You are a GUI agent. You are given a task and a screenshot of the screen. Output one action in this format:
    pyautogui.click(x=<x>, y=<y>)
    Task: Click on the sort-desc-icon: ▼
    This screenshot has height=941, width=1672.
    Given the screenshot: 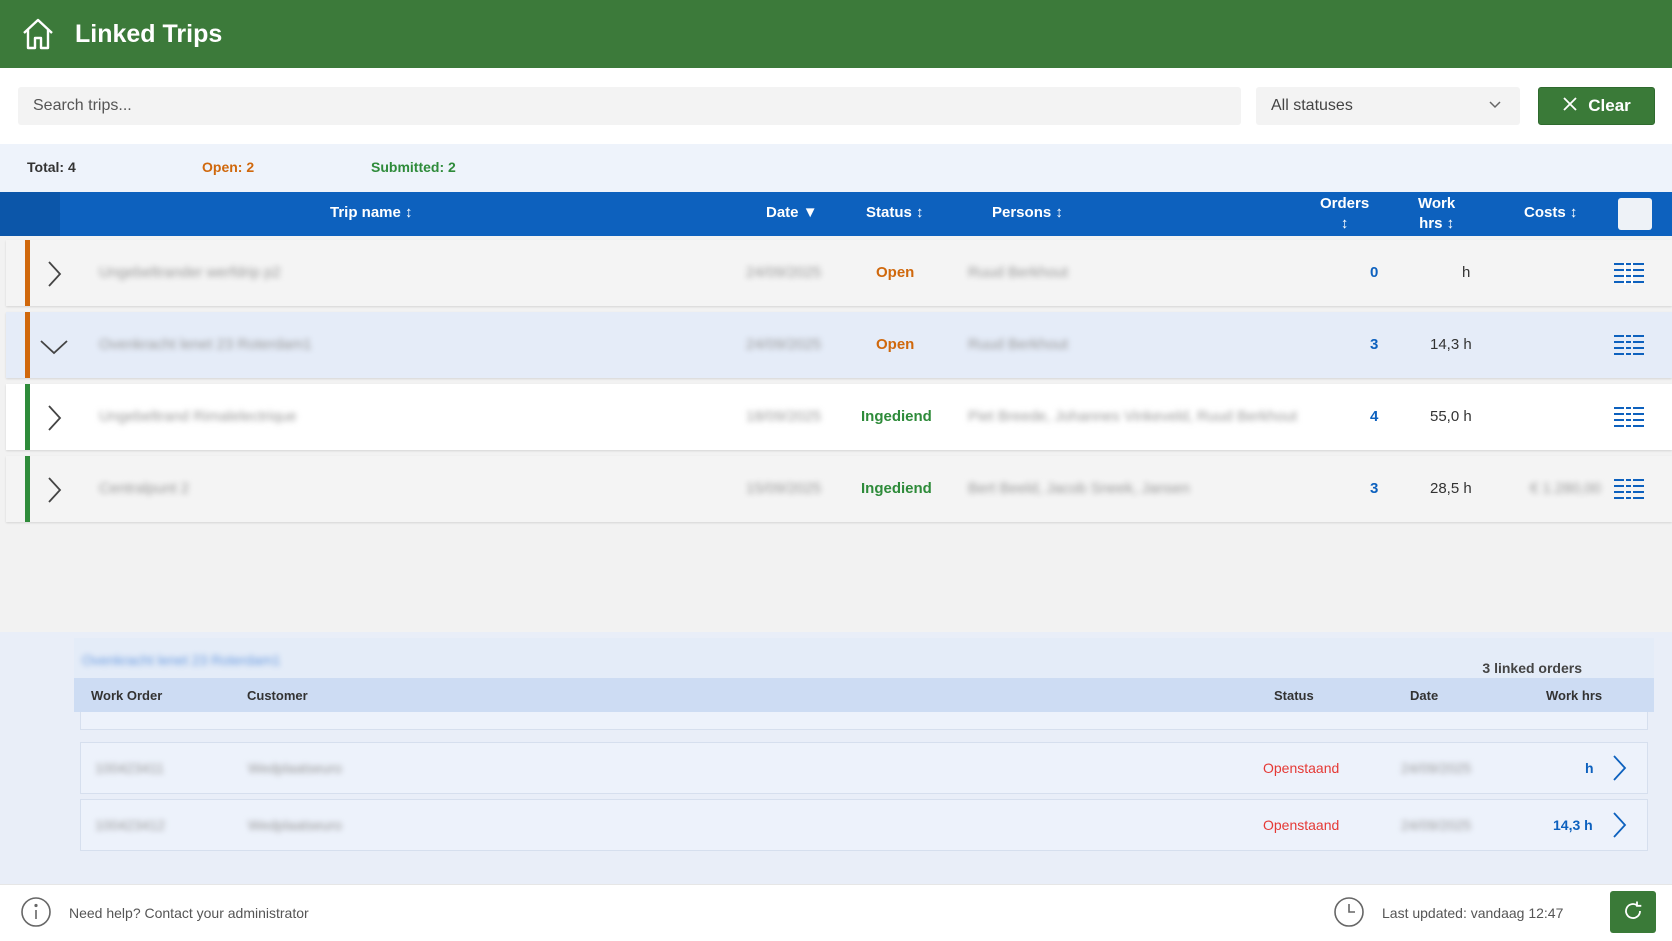 What is the action you would take?
    pyautogui.click(x=810, y=212)
    